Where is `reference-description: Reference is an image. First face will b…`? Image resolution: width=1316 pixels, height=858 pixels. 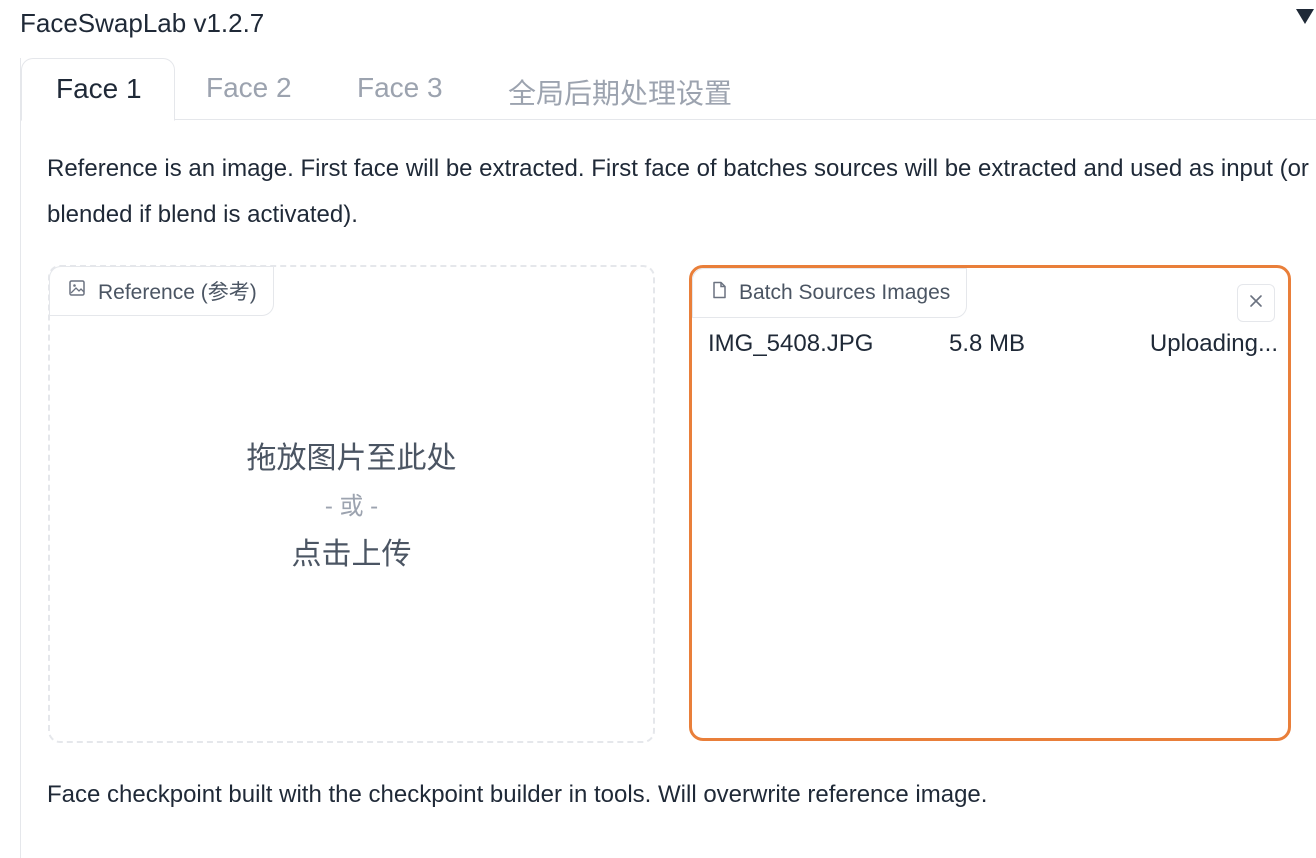
reference-description: Reference is an image. First face will b… is located at coordinates (678, 191).